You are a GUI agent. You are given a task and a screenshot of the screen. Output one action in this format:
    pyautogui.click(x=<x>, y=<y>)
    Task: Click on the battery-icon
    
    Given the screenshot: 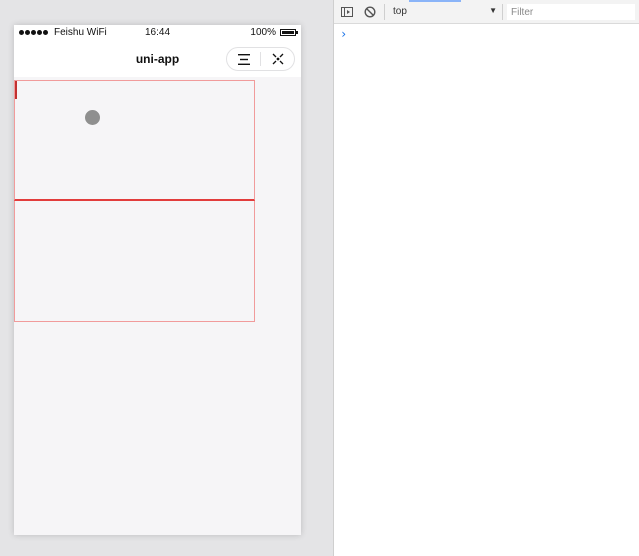 What is the action you would take?
    pyautogui.click(x=288, y=32)
    